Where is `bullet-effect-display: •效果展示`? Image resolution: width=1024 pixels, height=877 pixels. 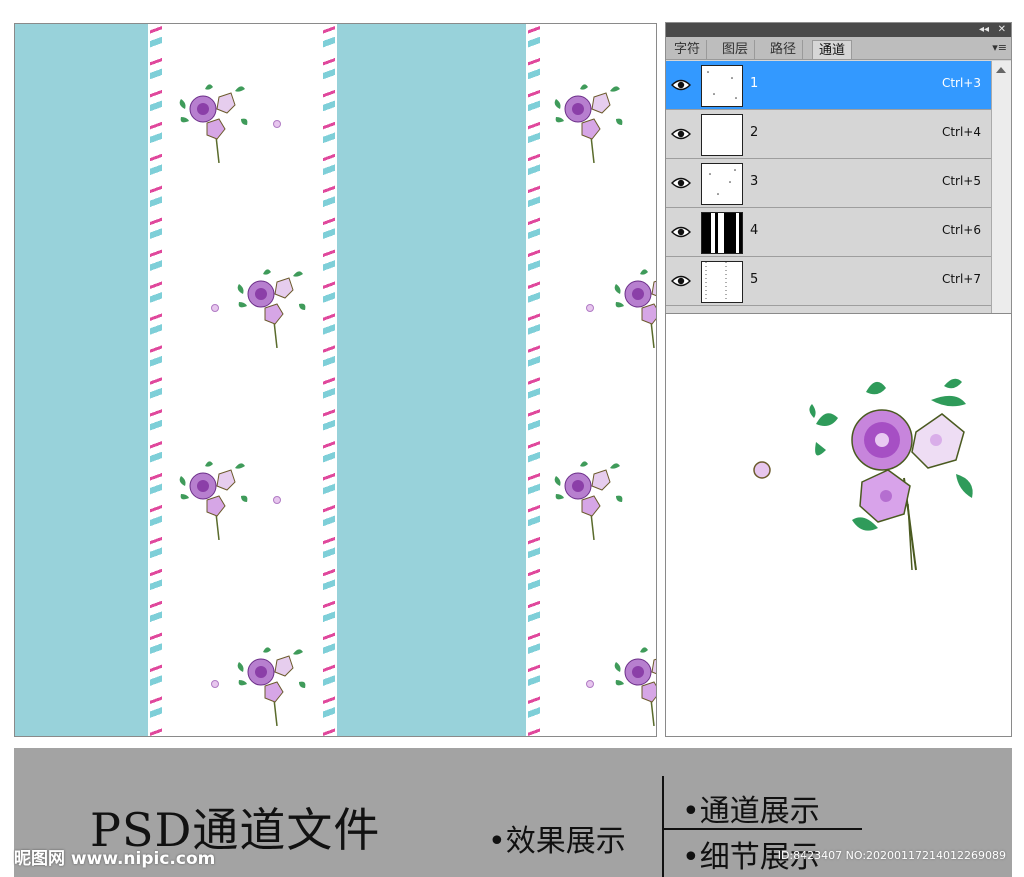 bullet-effect-display: •效果展示 is located at coordinates (557, 841).